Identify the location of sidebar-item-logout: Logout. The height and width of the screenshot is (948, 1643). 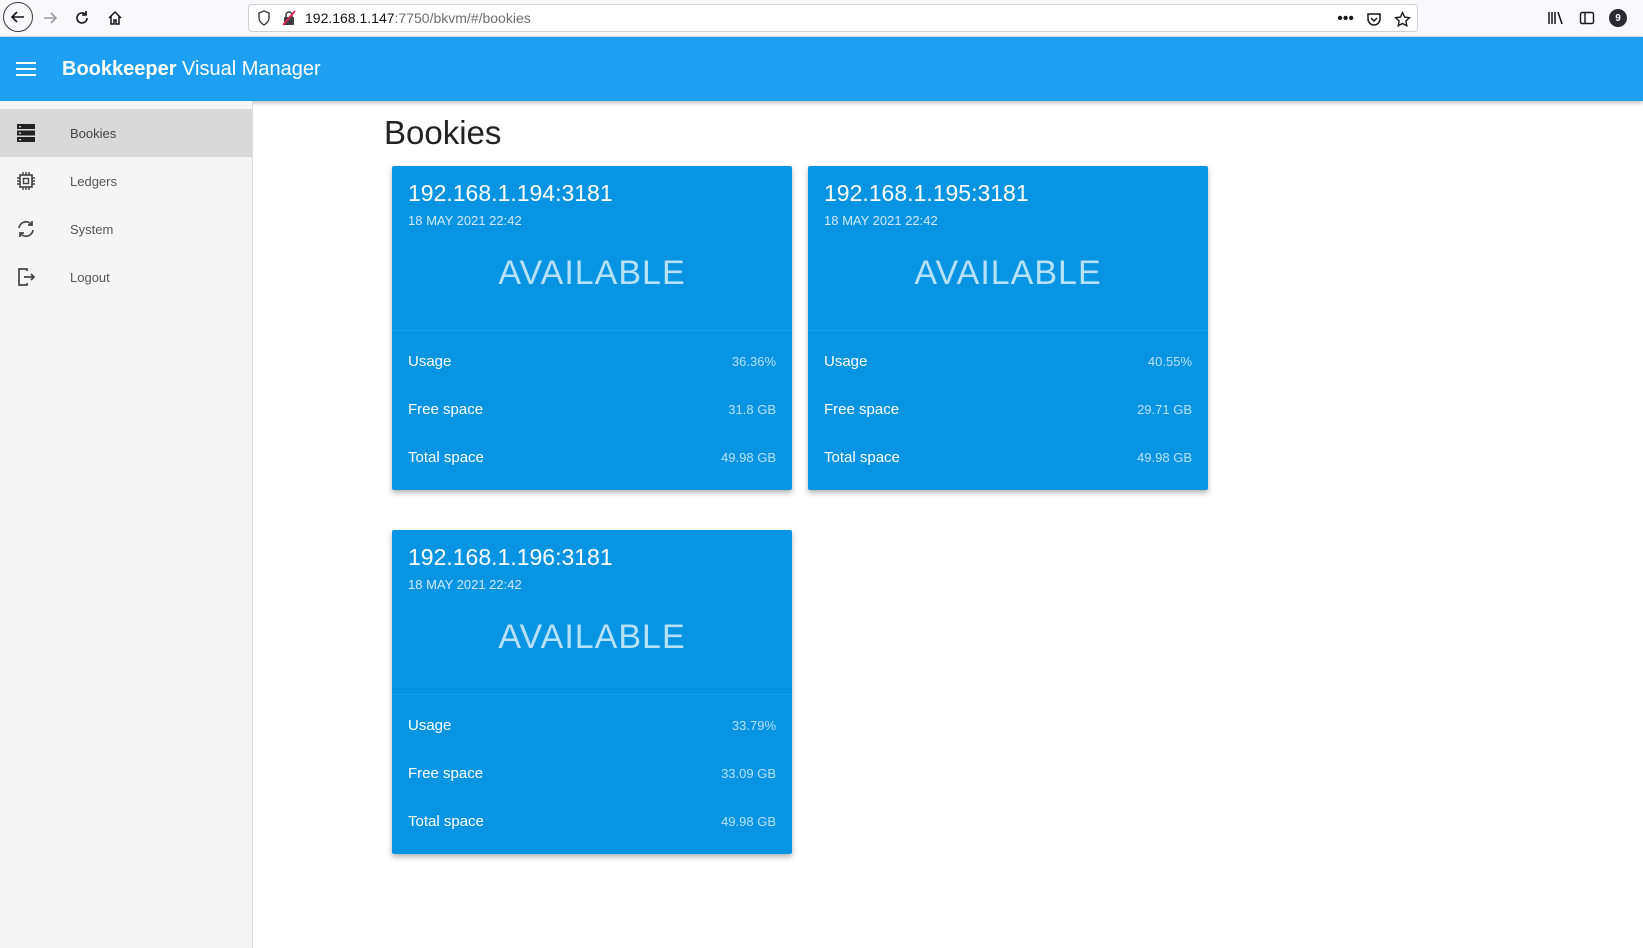
(126, 277).